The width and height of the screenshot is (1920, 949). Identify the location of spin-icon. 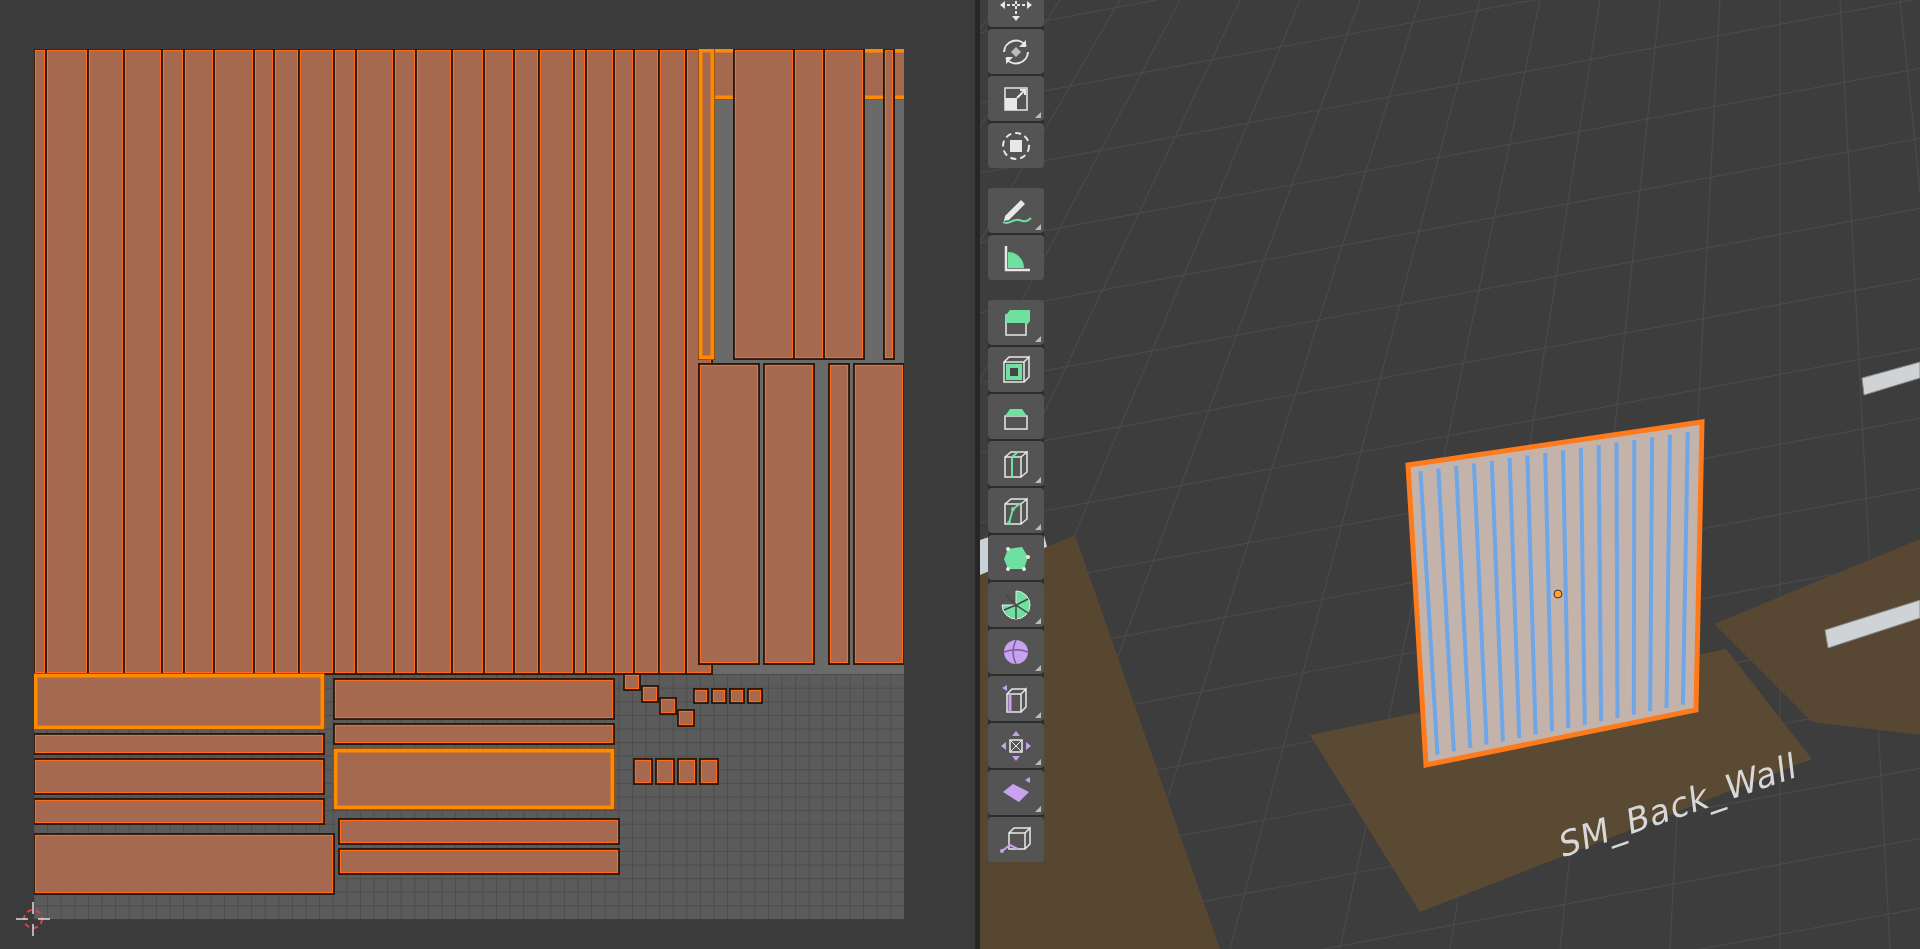
(1016, 604).